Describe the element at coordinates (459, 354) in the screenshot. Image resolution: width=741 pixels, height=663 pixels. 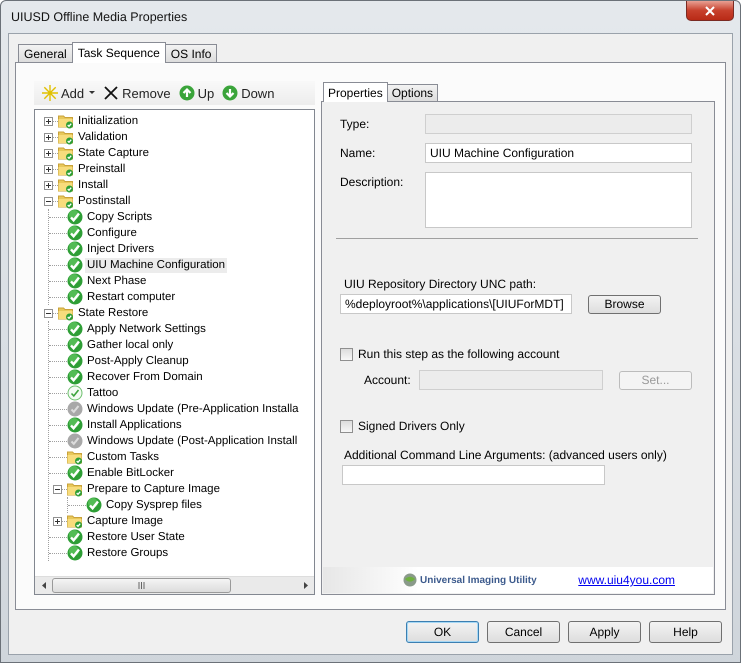
I see `checkbox-label: Run this step as the following account` at that location.